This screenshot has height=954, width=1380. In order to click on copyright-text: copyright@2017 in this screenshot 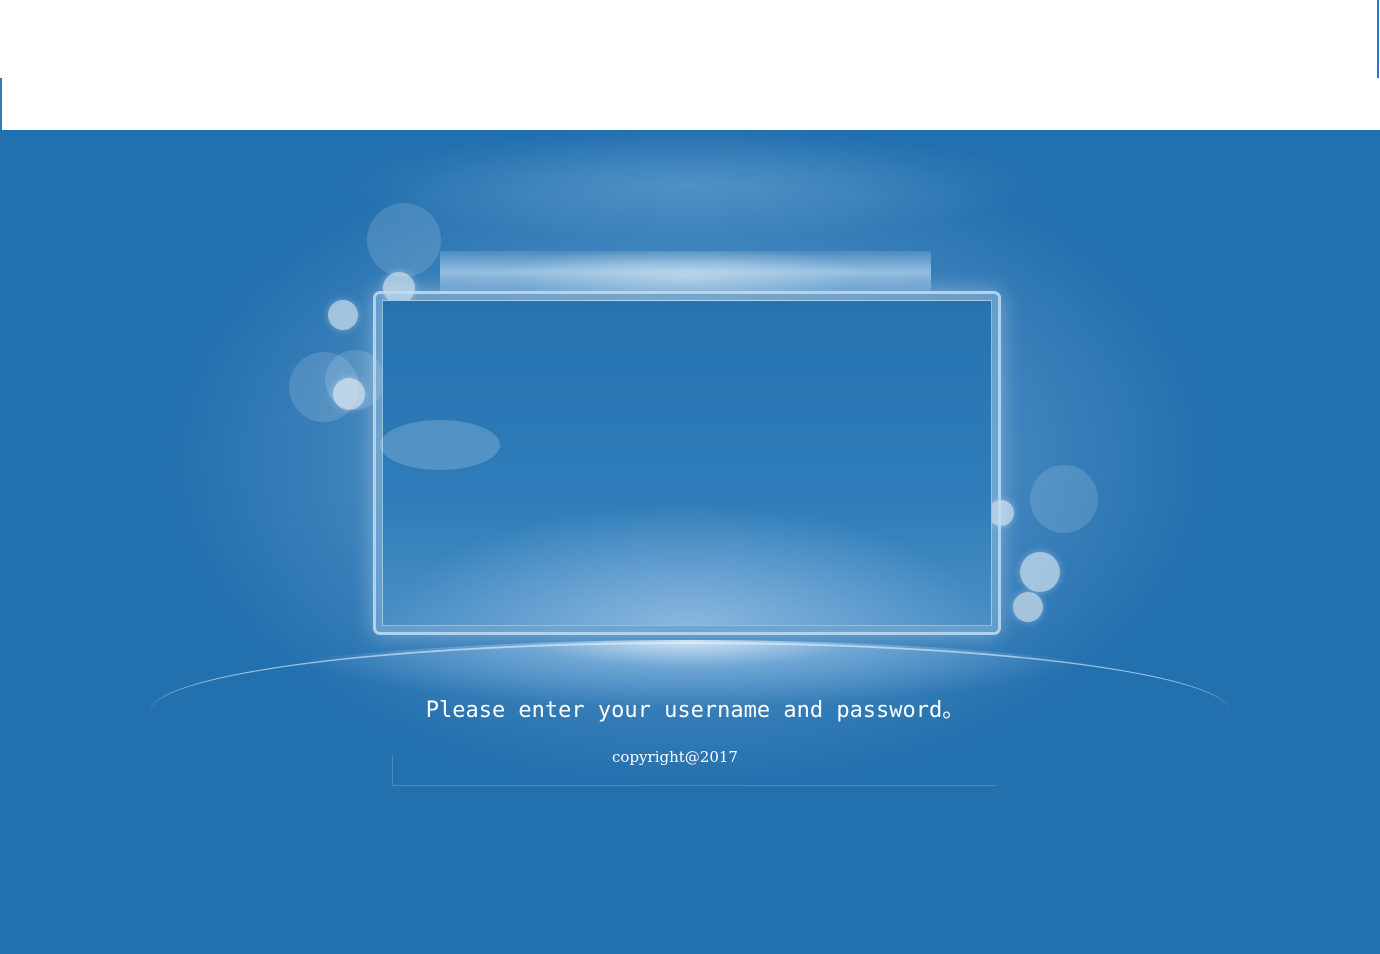, I will do `click(675, 757)`.